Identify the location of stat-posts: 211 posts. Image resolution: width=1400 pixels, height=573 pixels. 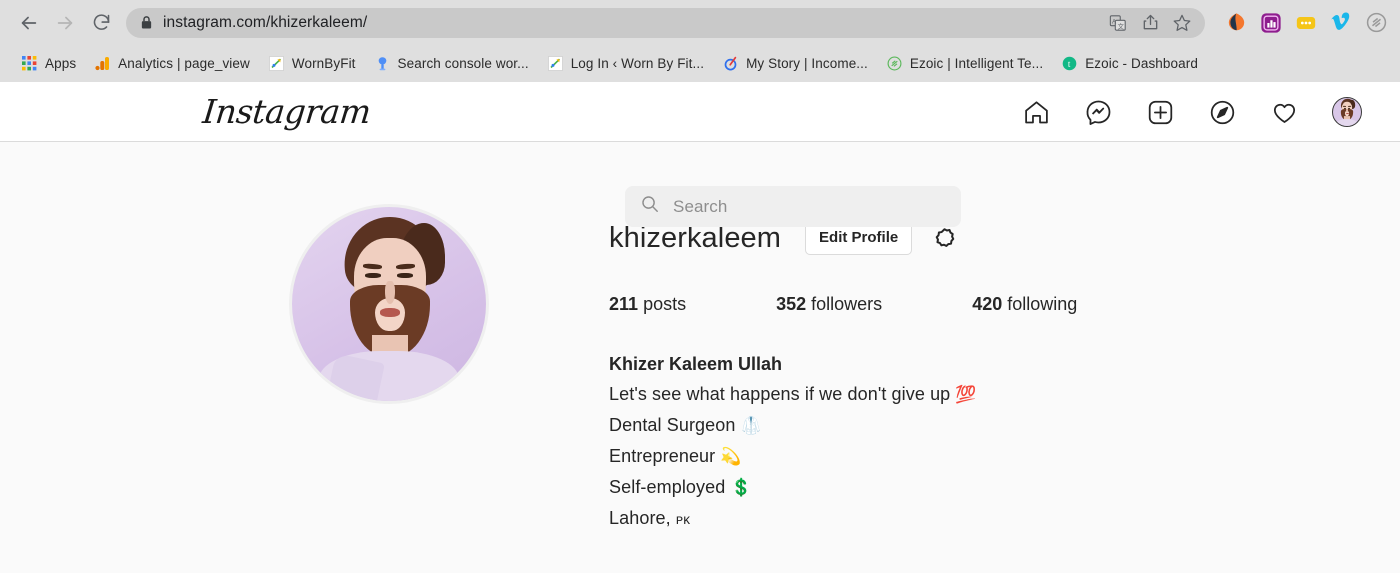
(647, 304).